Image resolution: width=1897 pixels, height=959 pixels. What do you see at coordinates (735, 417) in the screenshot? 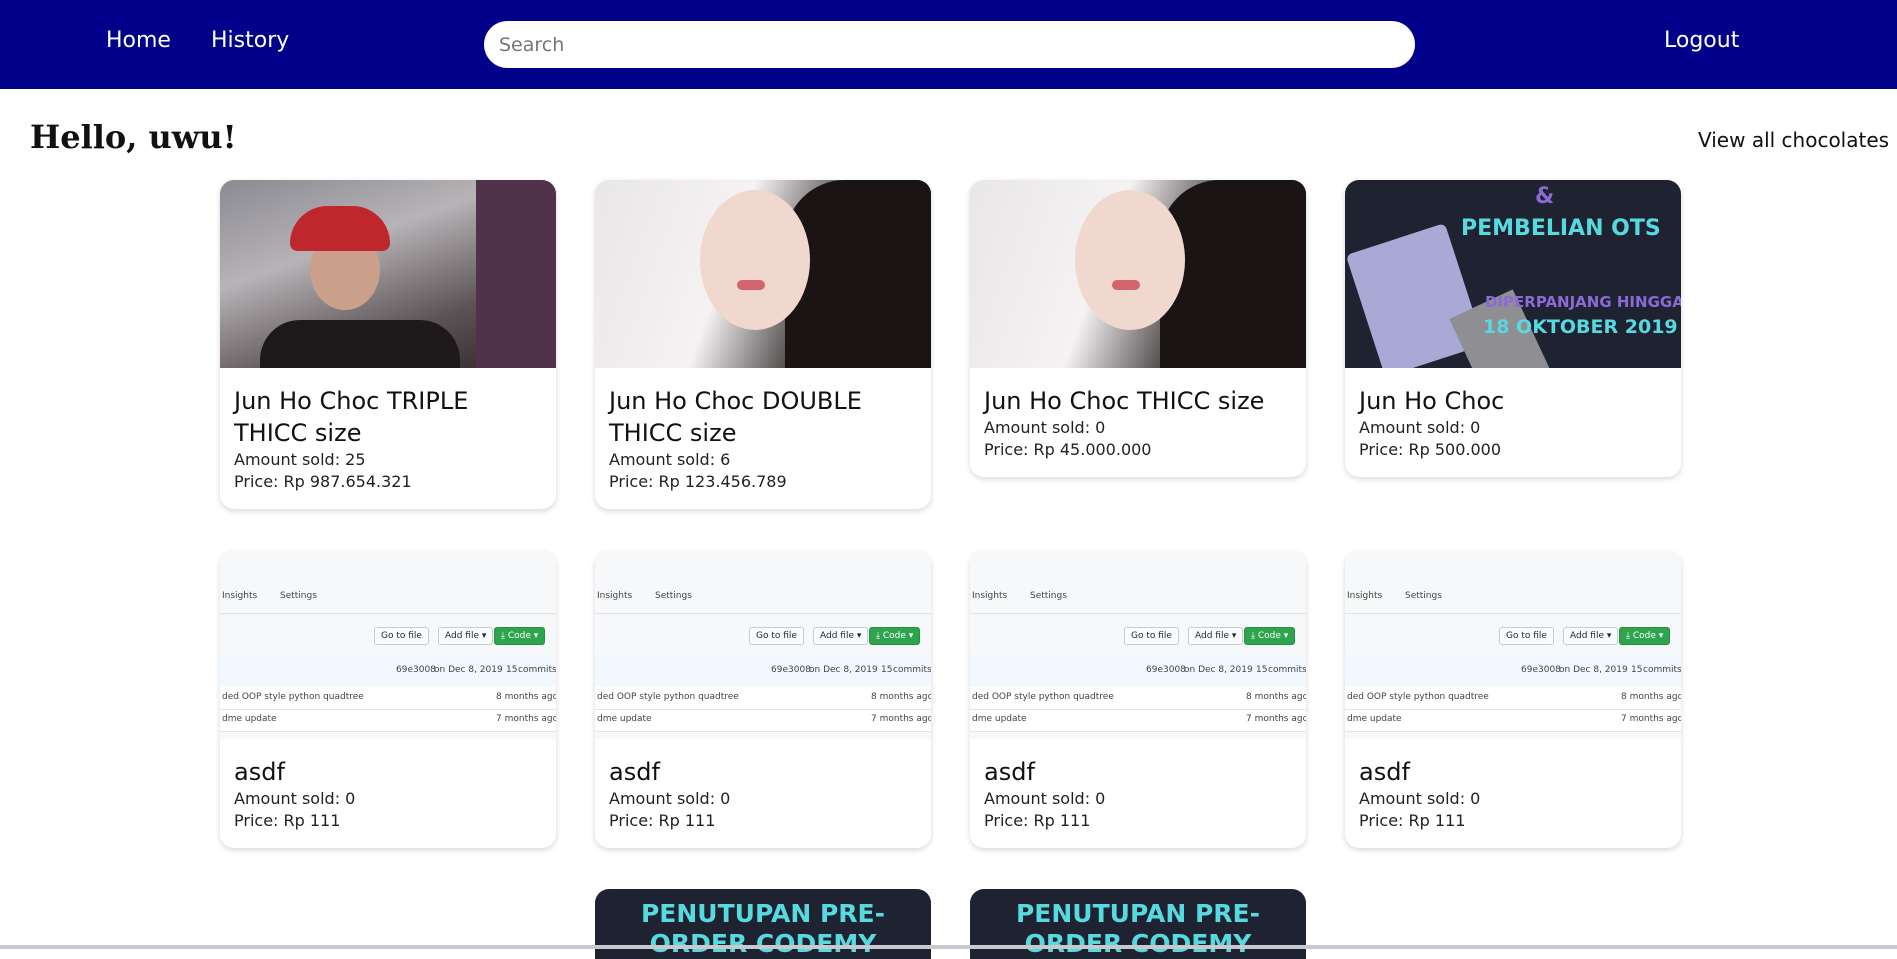
I see `chocolate-name: Jun Ho Choc DOUBLE THICC size` at bounding box center [735, 417].